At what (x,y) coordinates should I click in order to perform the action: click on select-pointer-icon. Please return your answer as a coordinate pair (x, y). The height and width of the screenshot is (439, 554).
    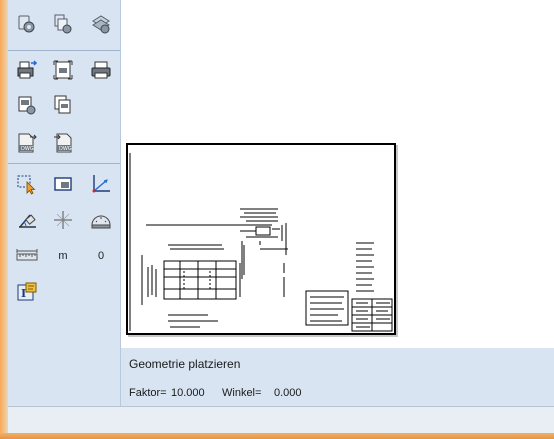
    Looking at the image, I should click on (27, 184).